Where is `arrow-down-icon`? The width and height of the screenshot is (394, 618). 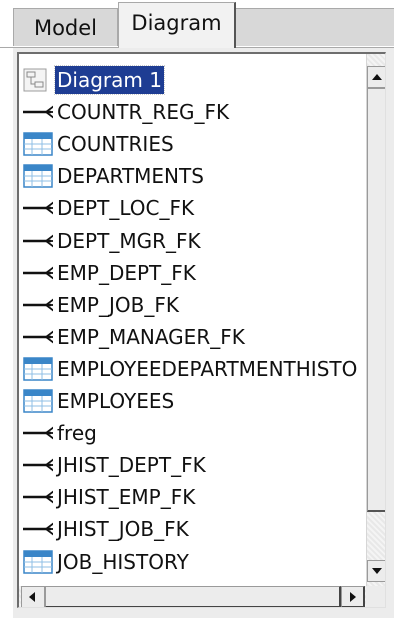 arrow-down-icon is located at coordinates (377, 571).